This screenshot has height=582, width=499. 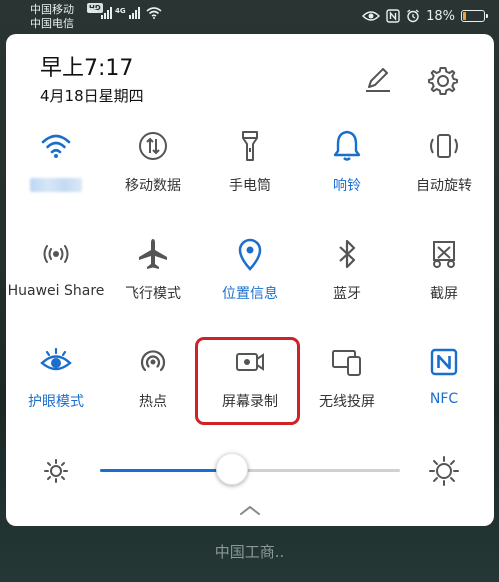 I want to click on network-2-label: 4G, so click(x=120, y=11).